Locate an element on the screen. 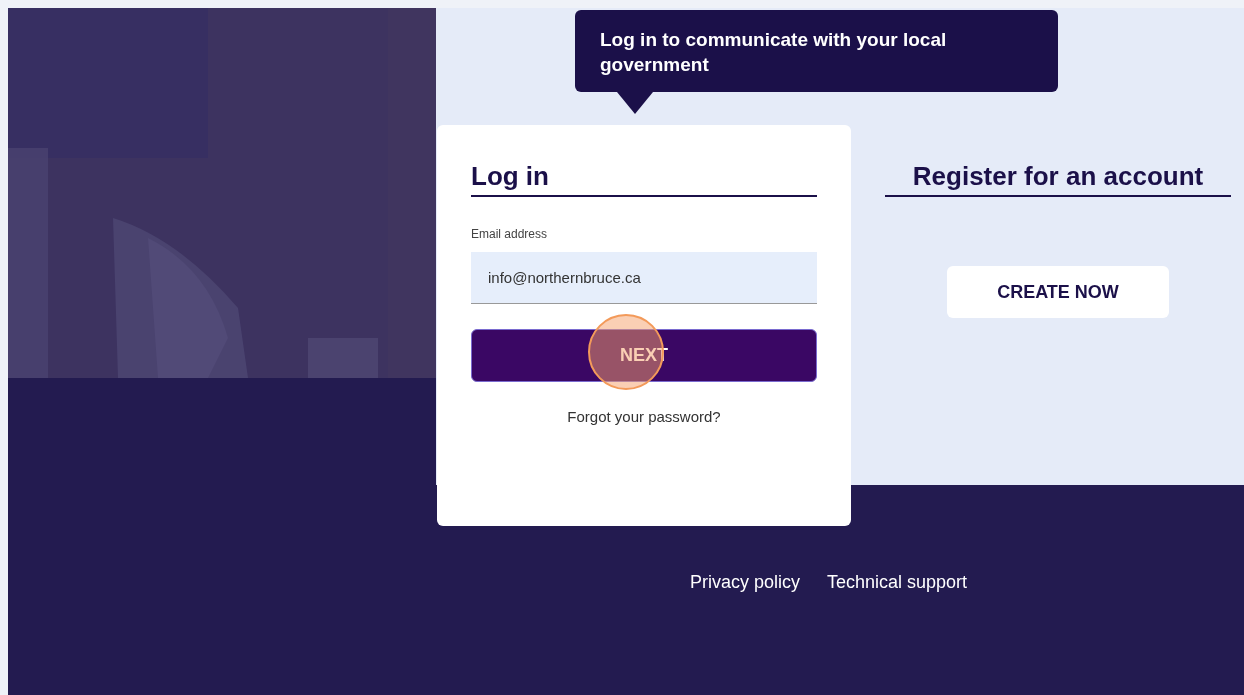 The width and height of the screenshot is (1244, 695). register-title: Register for an account is located at coordinates (1058, 179).